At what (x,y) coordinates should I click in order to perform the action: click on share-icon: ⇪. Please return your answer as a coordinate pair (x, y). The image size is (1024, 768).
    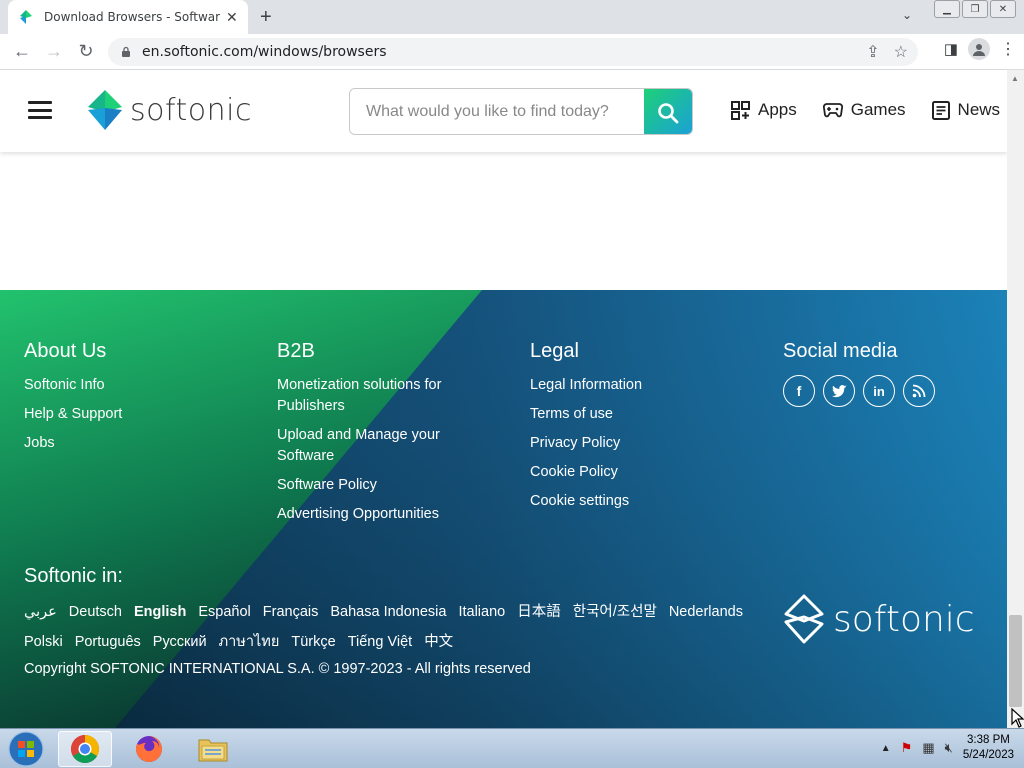
    Looking at the image, I should click on (872, 52).